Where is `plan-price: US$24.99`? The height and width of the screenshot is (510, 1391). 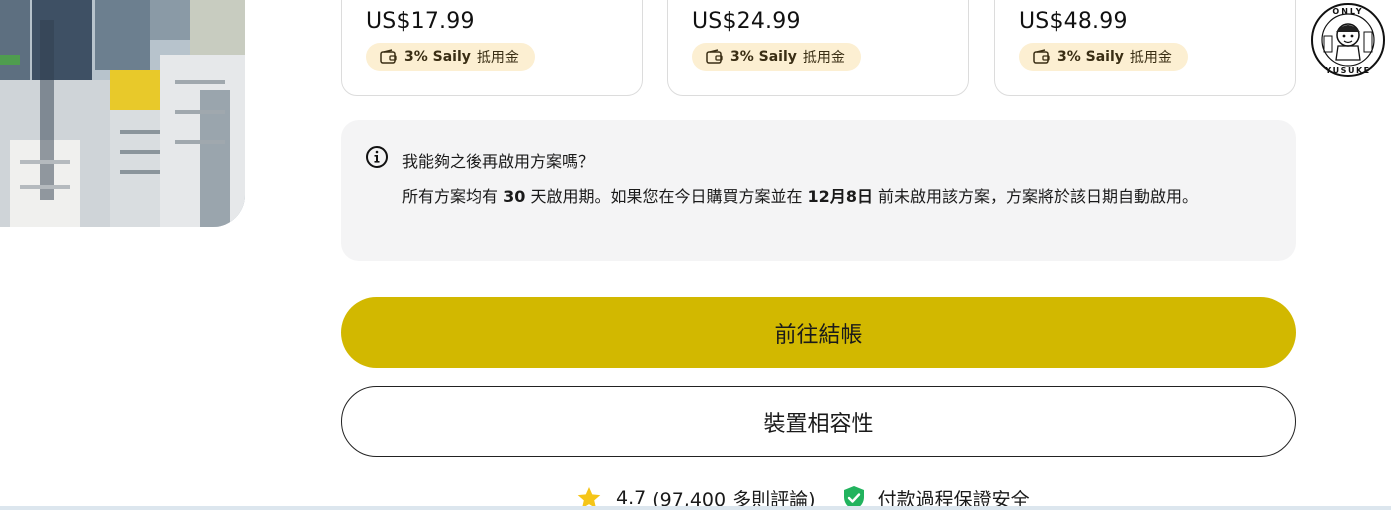 plan-price: US$24.99 is located at coordinates (746, 21).